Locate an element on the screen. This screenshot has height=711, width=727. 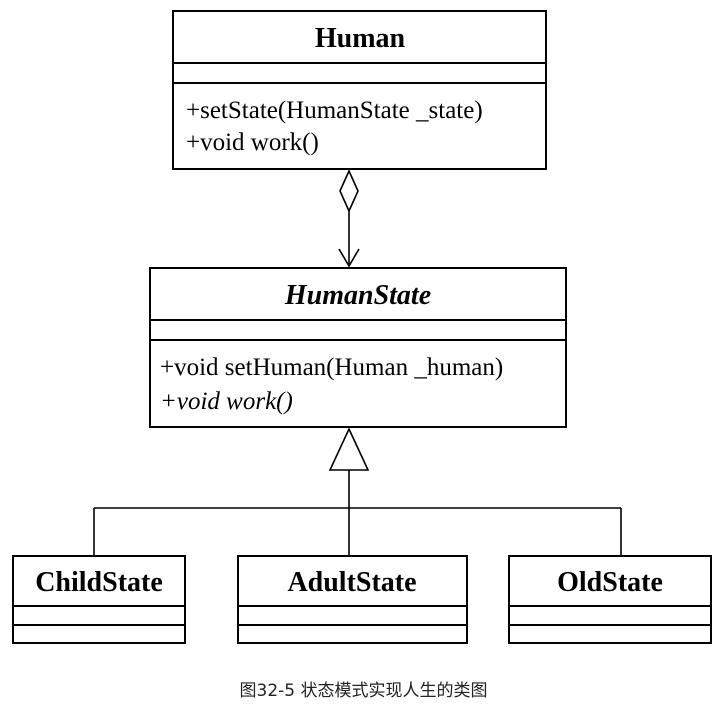
generalization-triangle-icon is located at coordinates (349, 449).